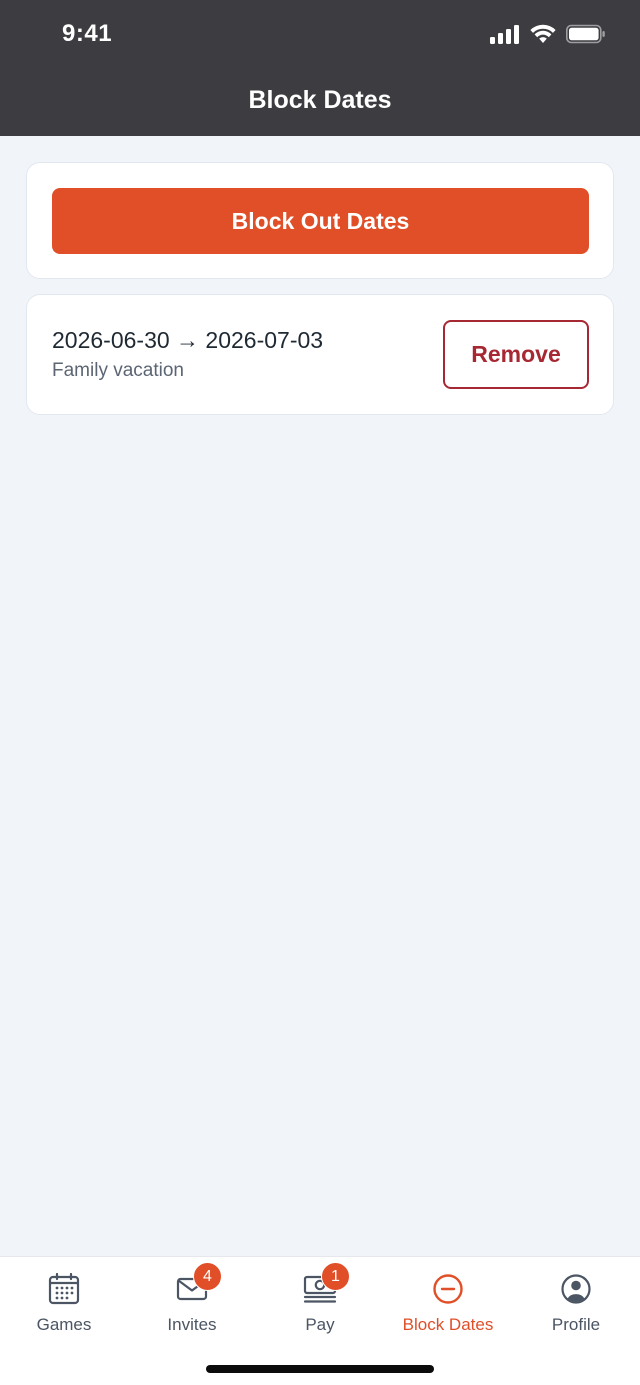 The width and height of the screenshot is (640, 1385). What do you see at coordinates (320, 1324) in the screenshot?
I see `tab-label-pay: Pay` at bounding box center [320, 1324].